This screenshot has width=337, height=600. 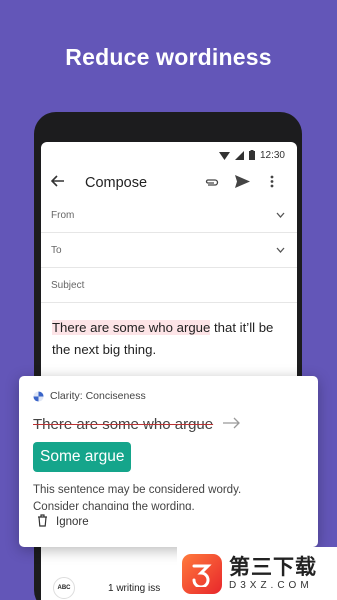 What do you see at coordinates (168, 389) in the screenshot?
I see `card-header: Clarity: Conciseness` at bounding box center [168, 389].